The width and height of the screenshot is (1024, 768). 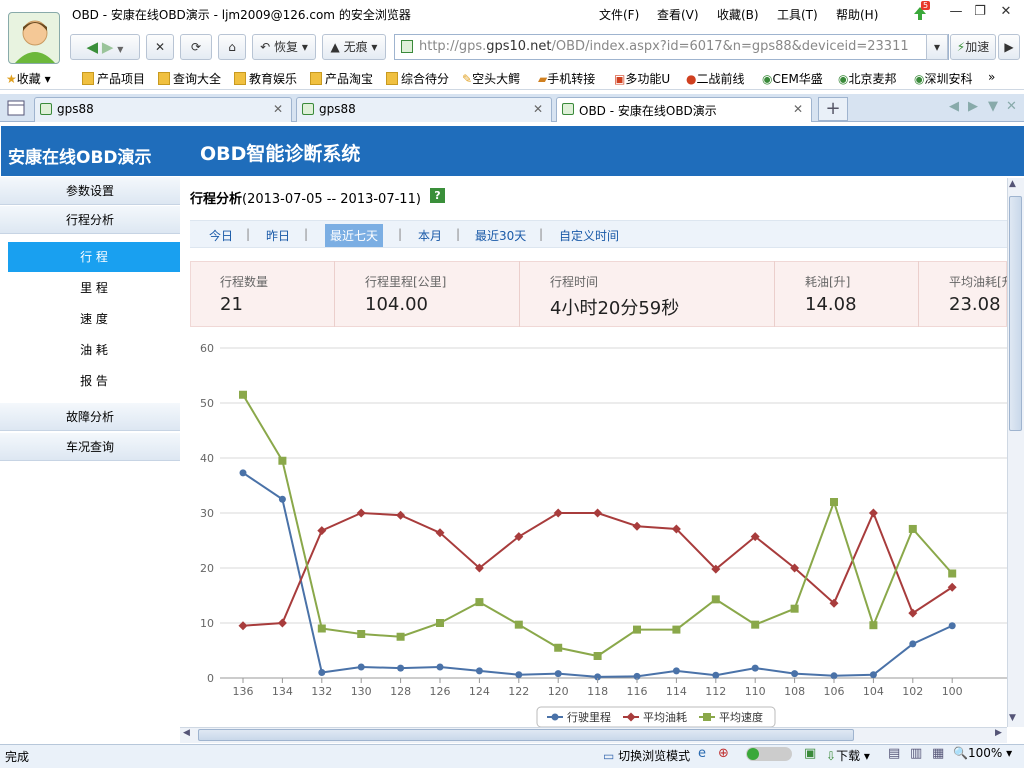 What do you see at coordinates (90, 220) in the screenshot?
I see `sidebar-trip-analysis: 行程分析` at bounding box center [90, 220].